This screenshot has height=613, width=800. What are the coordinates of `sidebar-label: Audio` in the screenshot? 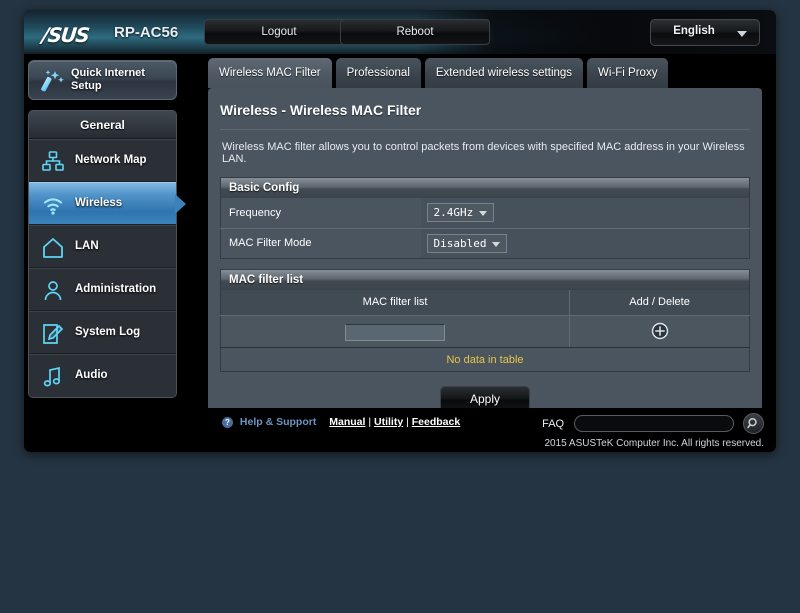 It's located at (91, 375).